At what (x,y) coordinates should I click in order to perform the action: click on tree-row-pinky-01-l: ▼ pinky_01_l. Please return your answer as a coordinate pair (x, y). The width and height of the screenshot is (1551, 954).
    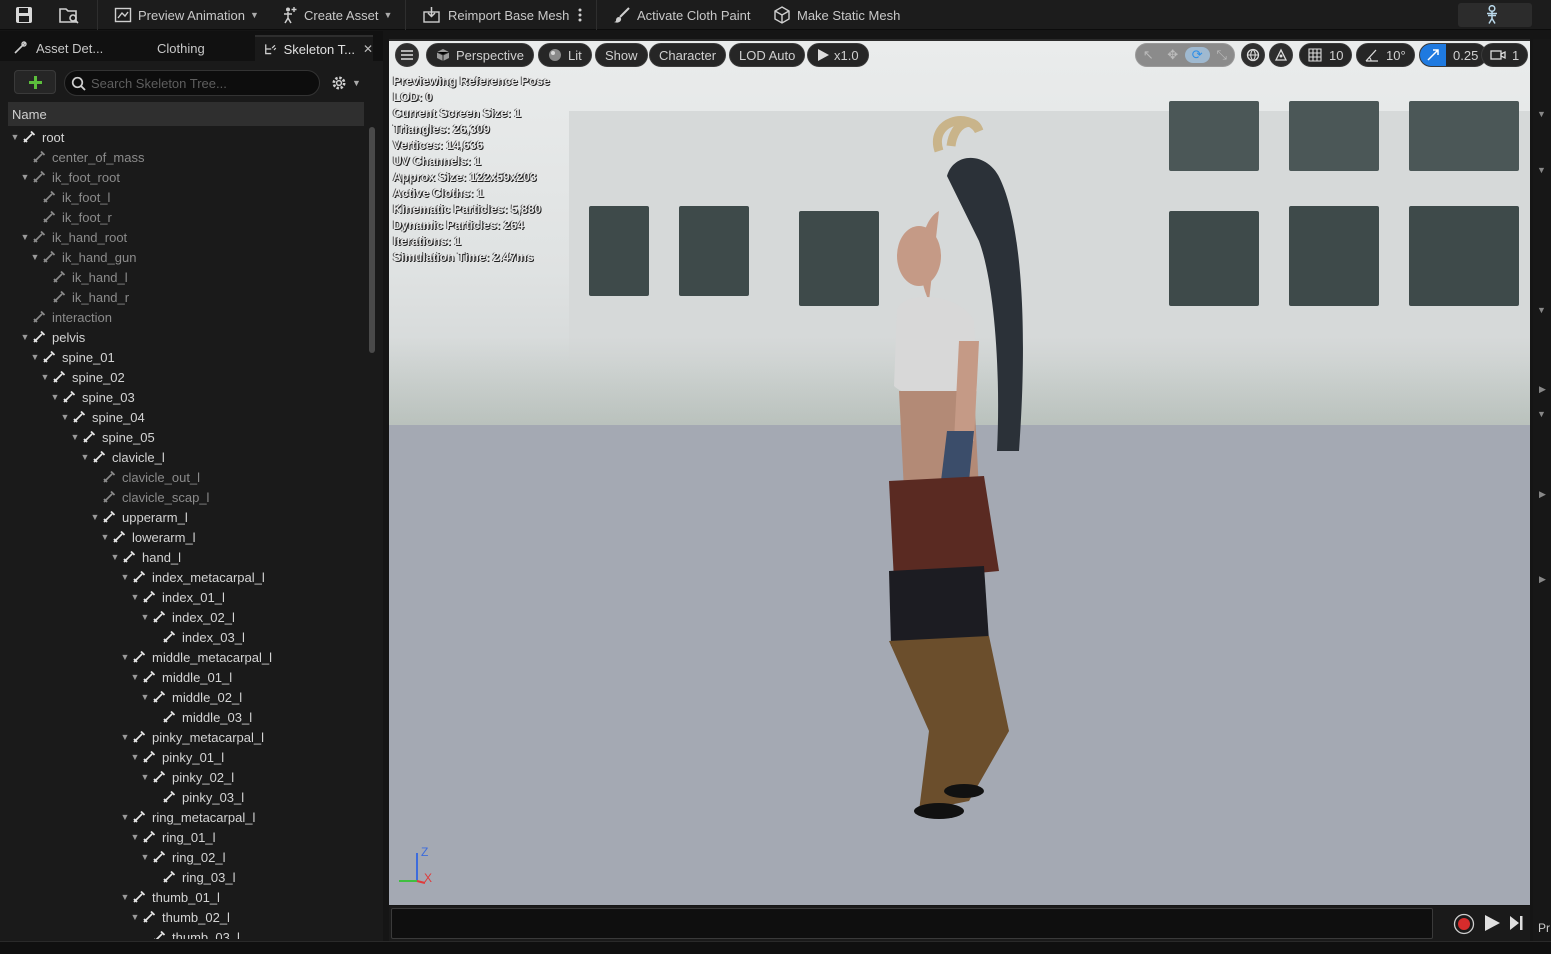
    Looking at the image, I should click on (186, 757).